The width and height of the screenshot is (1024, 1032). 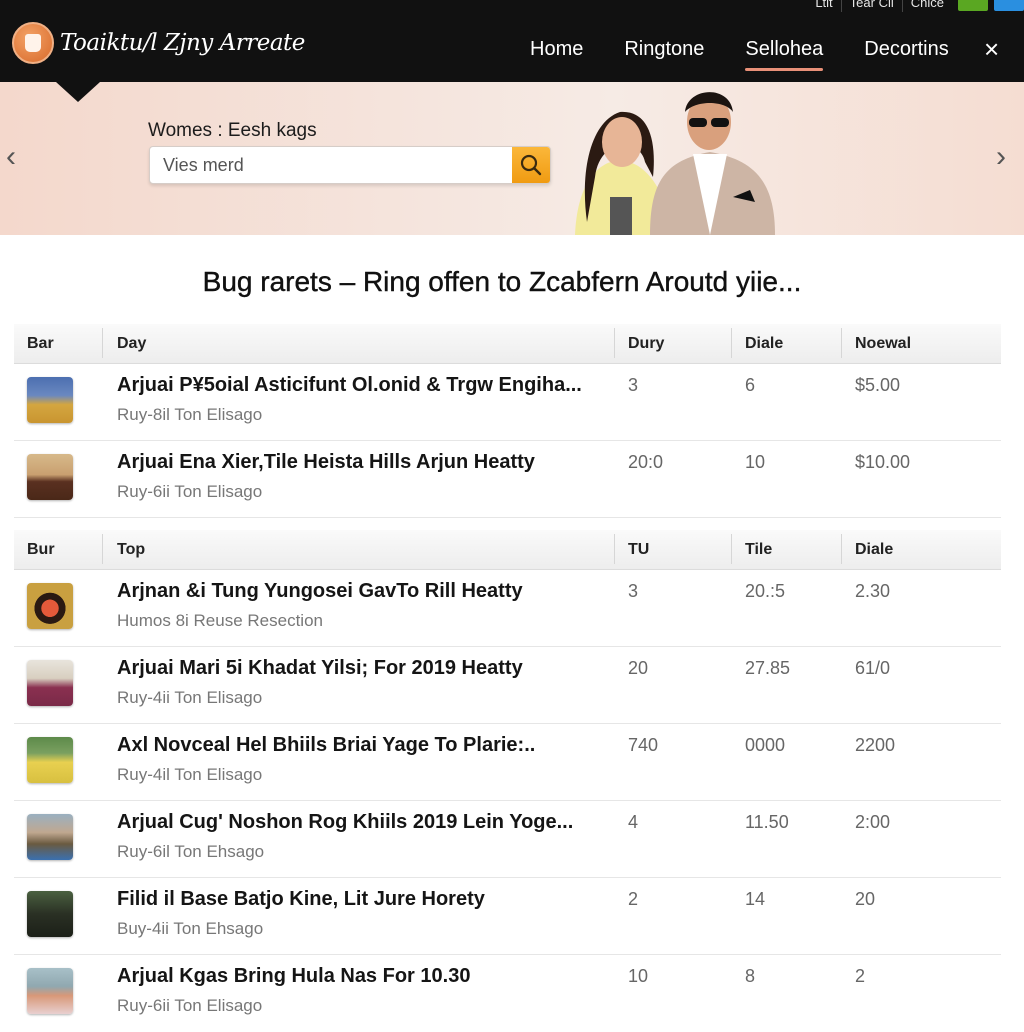 I want to click on search-input, so click(x=331, y=165).